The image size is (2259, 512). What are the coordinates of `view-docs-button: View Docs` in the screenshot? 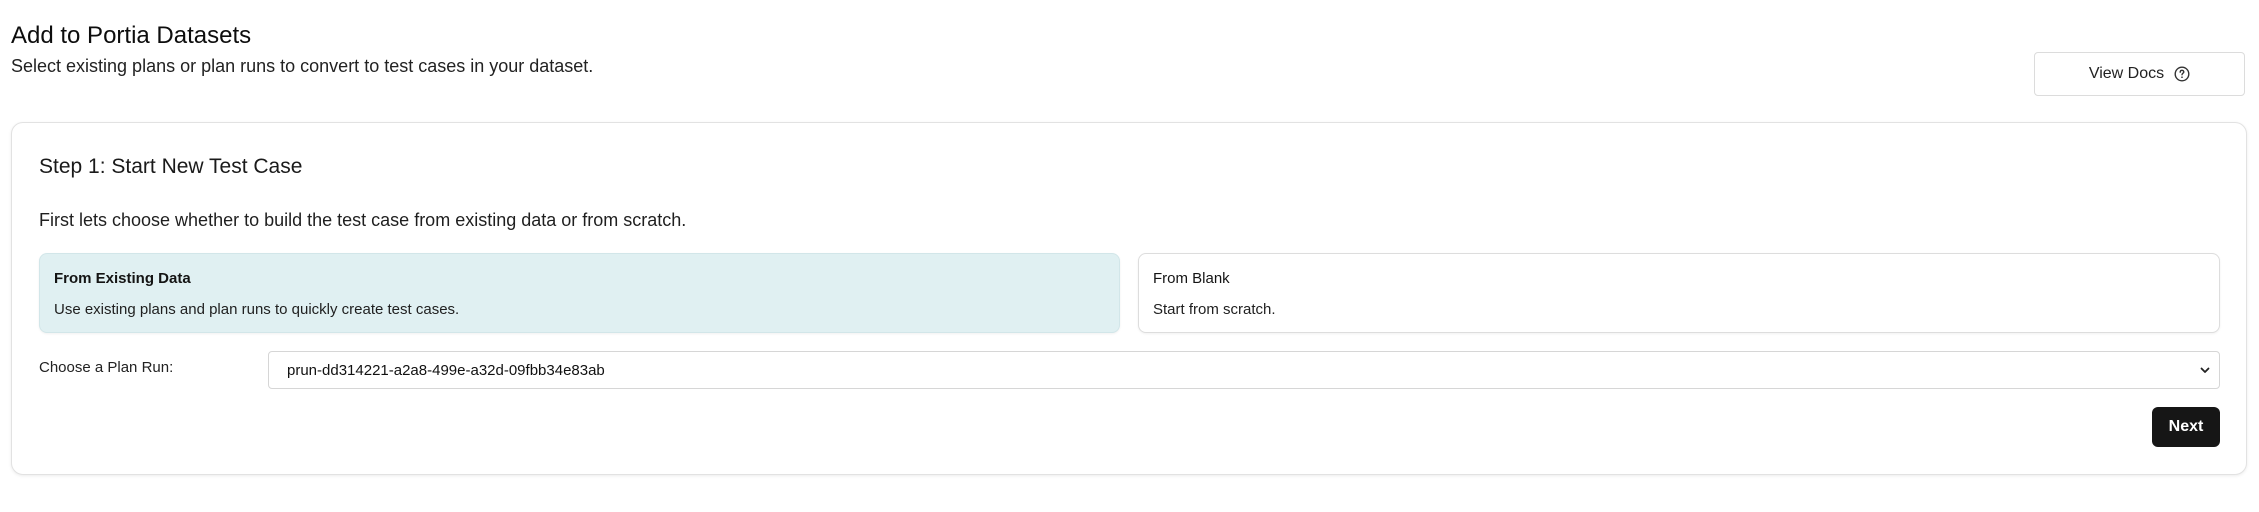 It's located at (2139, 74).